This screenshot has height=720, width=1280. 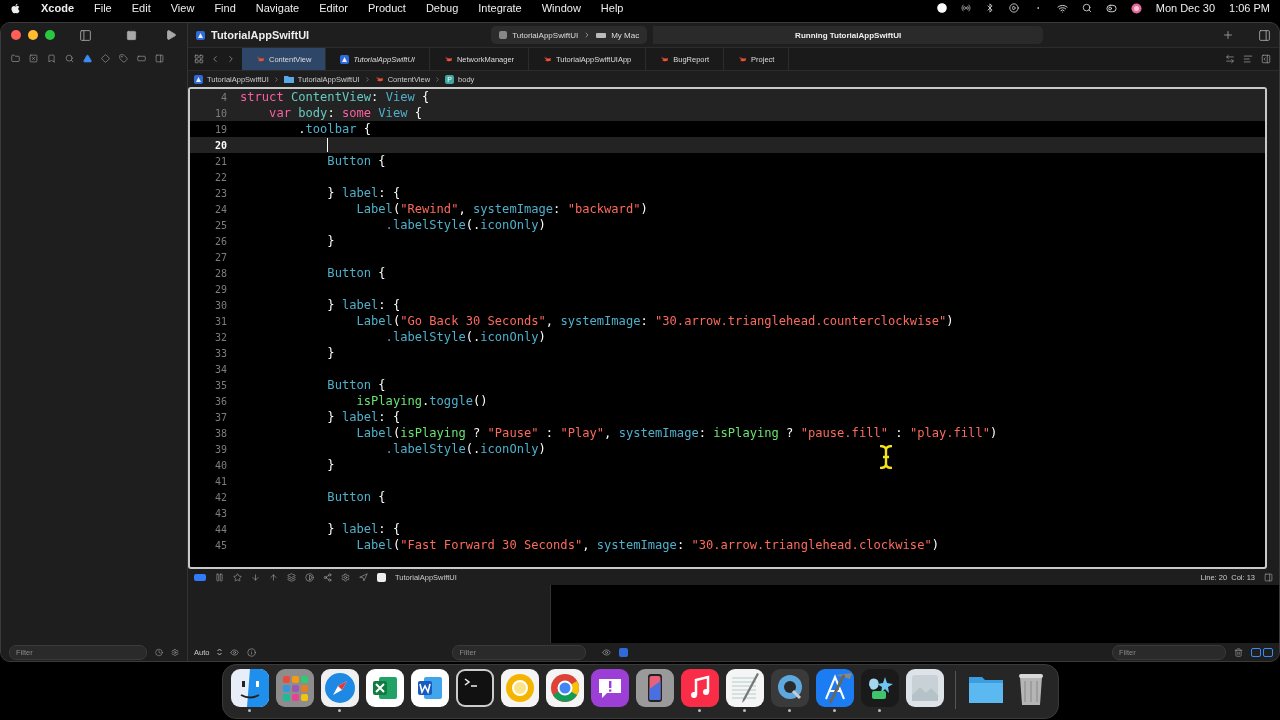 I want to click on line-number: 10, so click(x=220, y=113).